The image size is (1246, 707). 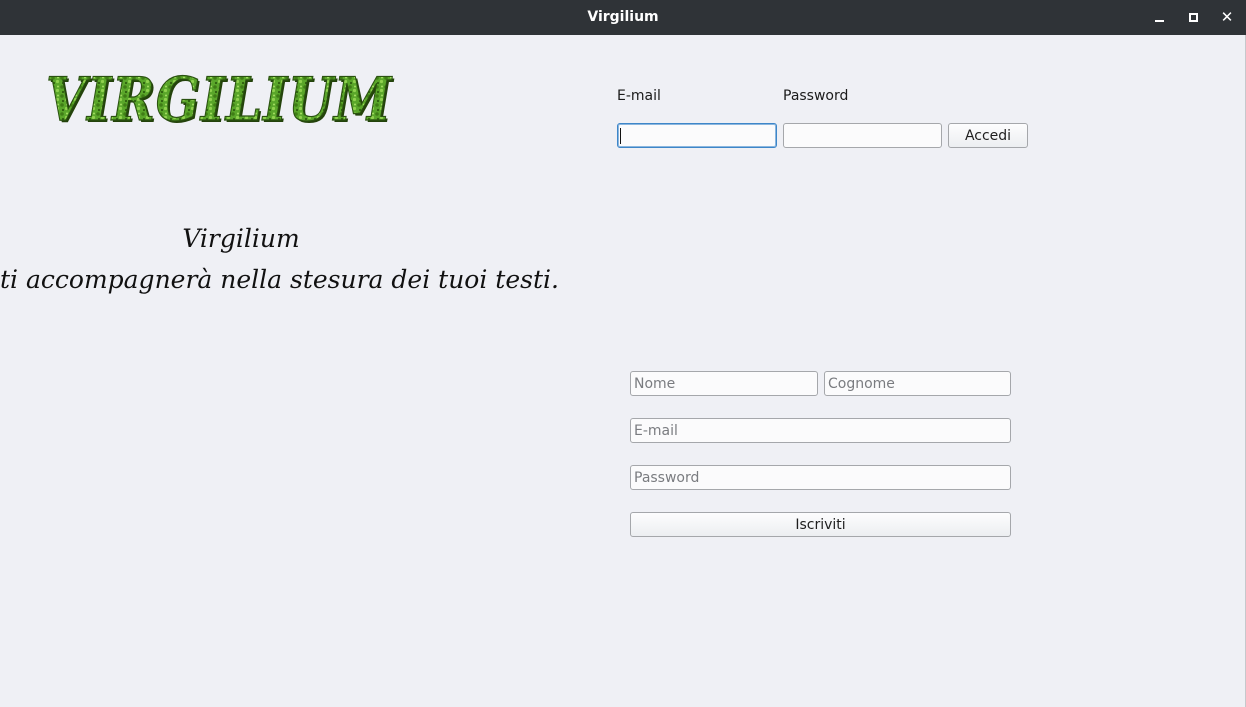 I want to click on close-icon: ✕, so click(x=1227, y=17).